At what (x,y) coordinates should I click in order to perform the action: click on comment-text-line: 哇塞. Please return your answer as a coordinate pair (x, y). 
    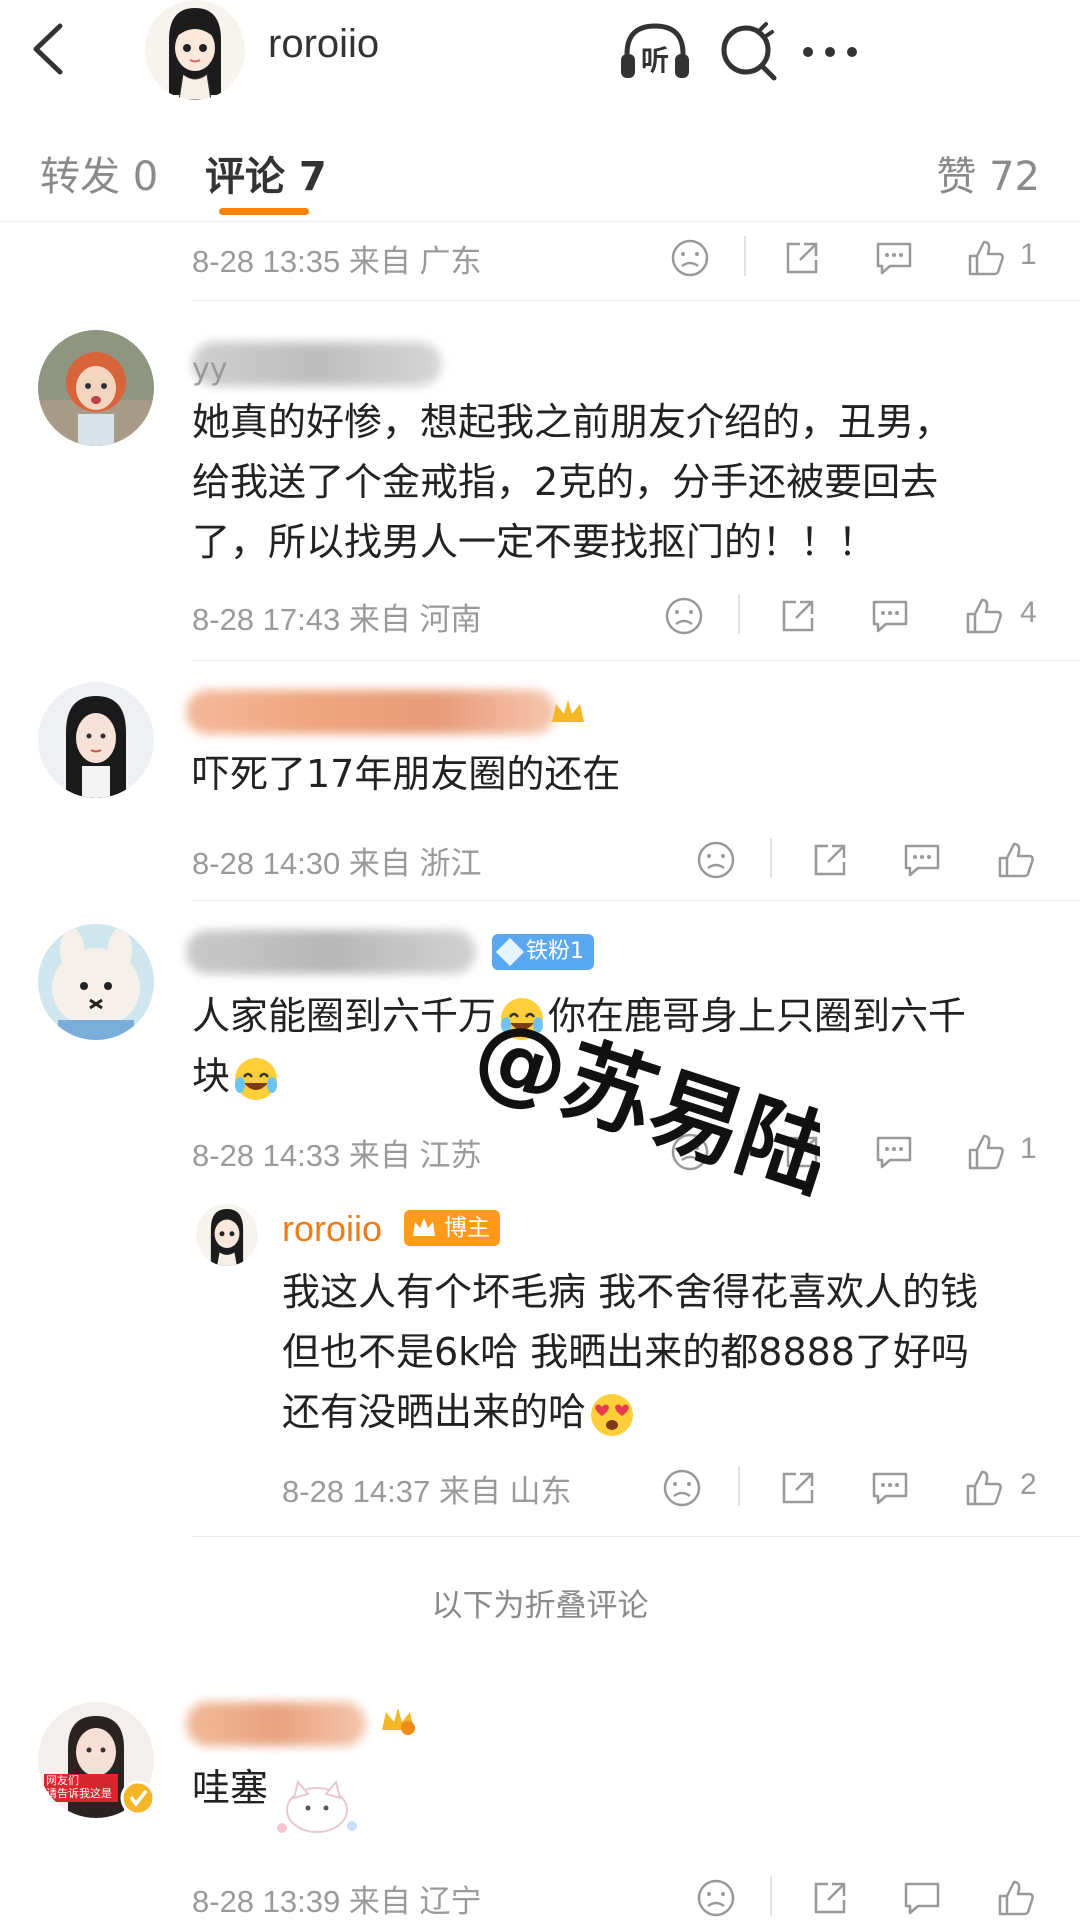
    Looking at the image, I should click on (230, 1788).